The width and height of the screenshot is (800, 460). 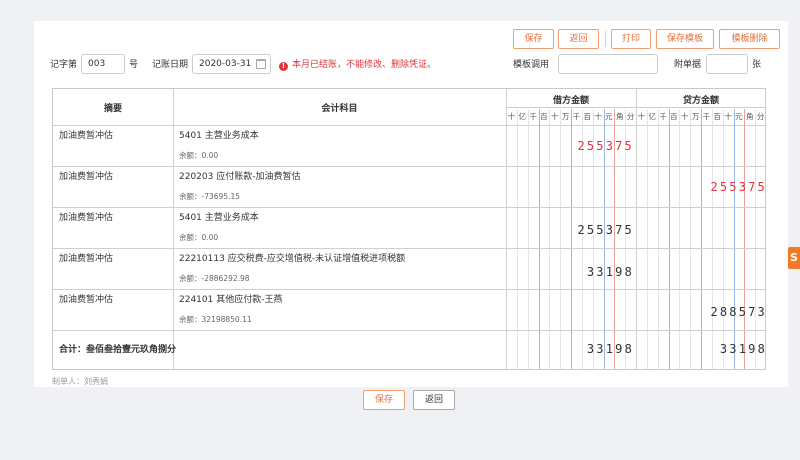 I want to click on voucher-suffix-label: 号, so click(x=134, y=65).